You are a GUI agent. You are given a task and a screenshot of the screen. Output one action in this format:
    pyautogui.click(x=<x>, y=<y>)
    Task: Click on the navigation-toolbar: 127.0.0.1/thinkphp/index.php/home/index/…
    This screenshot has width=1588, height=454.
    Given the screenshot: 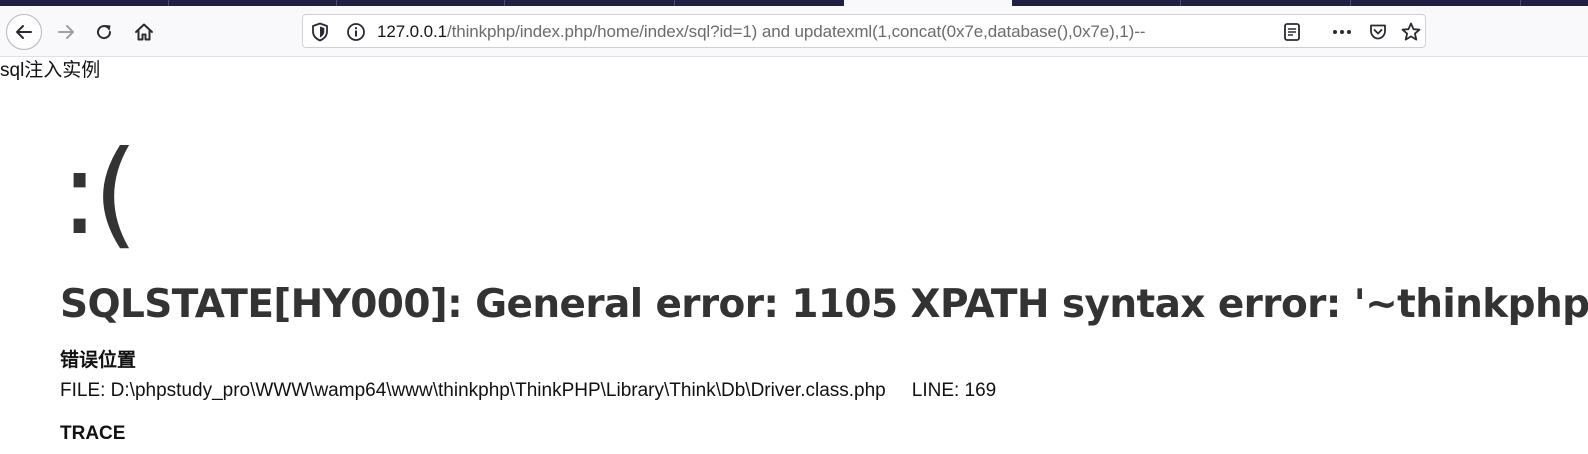 What is the action you would take?
    pyautogui.click(x=794, y=31)
    